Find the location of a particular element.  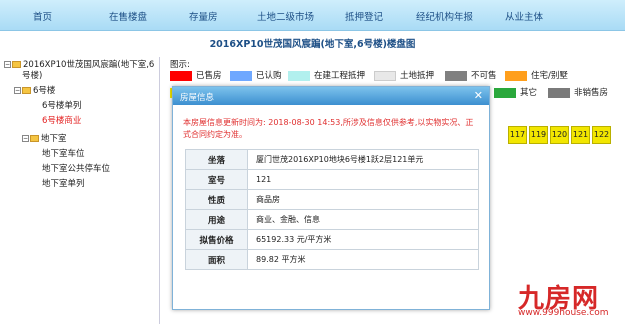

row-key-area: 面积 is located at coordinates (216, 259).